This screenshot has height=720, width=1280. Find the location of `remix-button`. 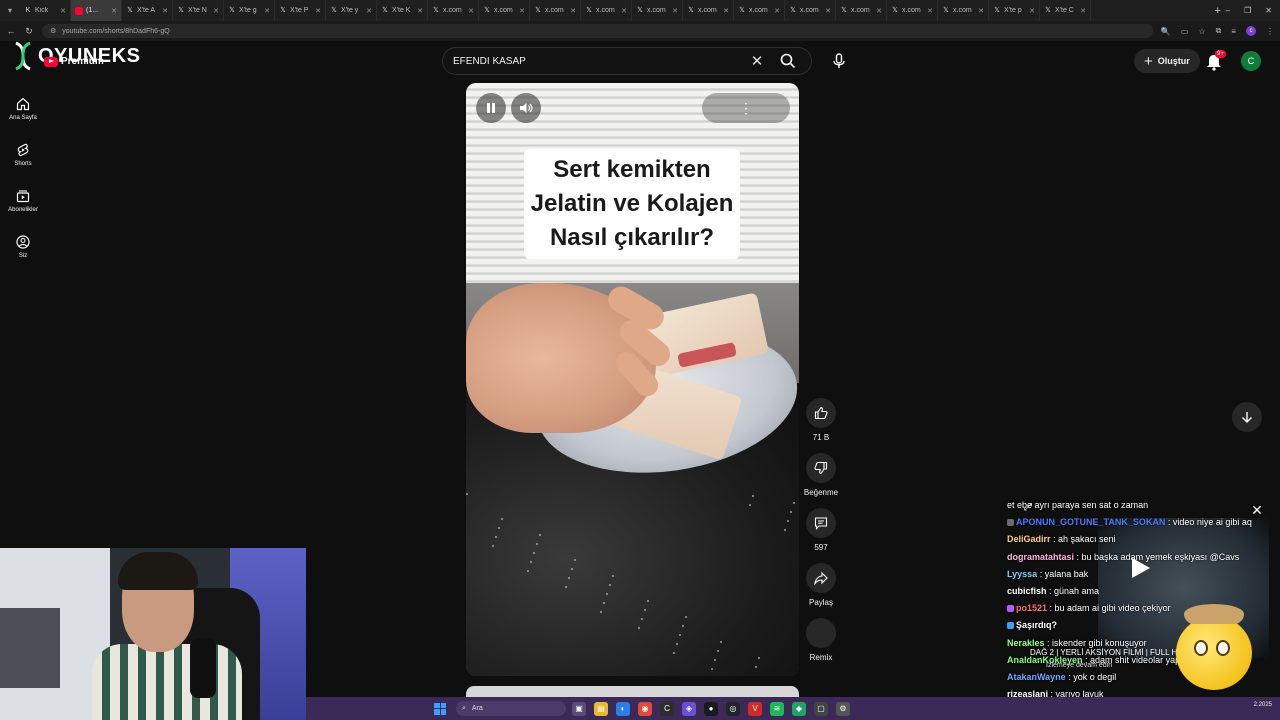

remix-button is located at coordinates (821, 633).